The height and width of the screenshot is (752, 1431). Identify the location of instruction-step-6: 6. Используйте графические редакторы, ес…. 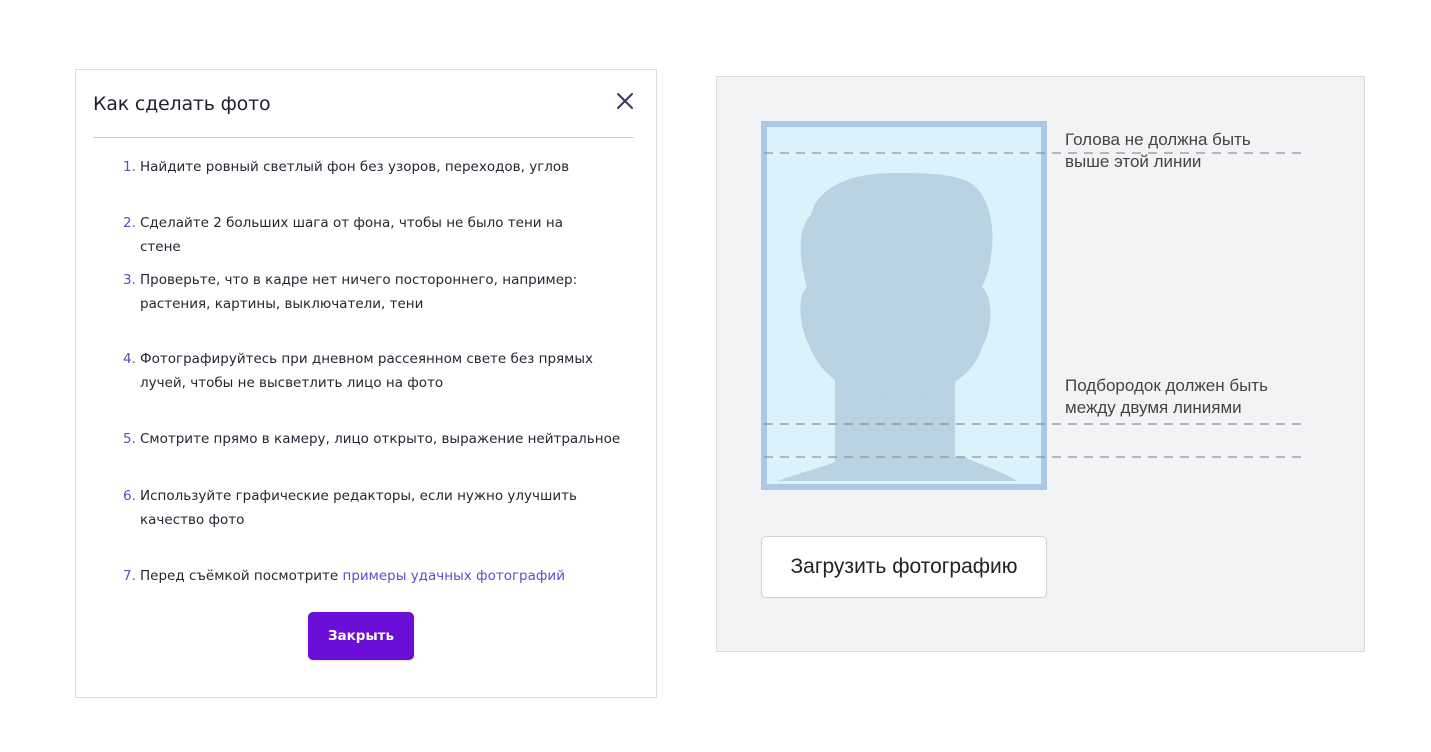
(353, 508).